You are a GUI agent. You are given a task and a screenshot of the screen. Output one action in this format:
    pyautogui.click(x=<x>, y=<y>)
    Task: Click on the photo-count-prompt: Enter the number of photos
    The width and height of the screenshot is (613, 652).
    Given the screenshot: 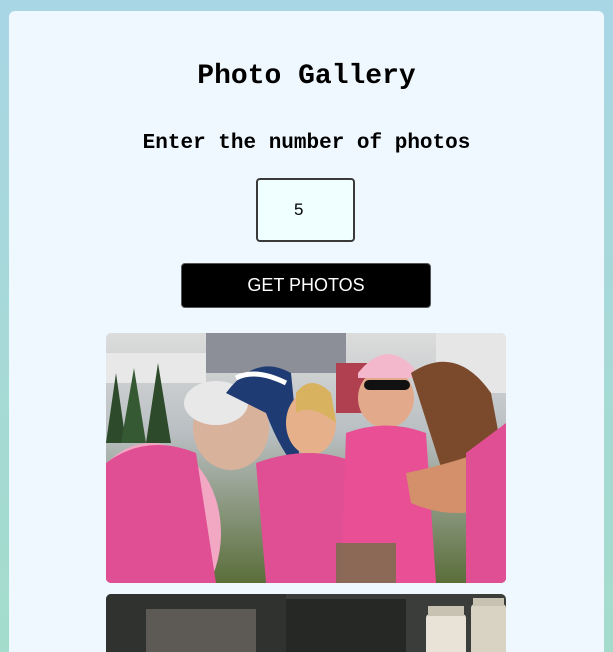 What is the action you would take?
    pyautogui.click(x=306, y=143)
    